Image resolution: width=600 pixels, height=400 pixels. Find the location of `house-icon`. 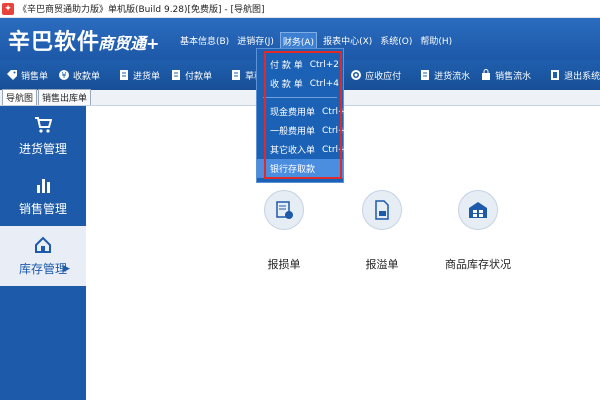

house-icon is located at coordinates (43, 245).